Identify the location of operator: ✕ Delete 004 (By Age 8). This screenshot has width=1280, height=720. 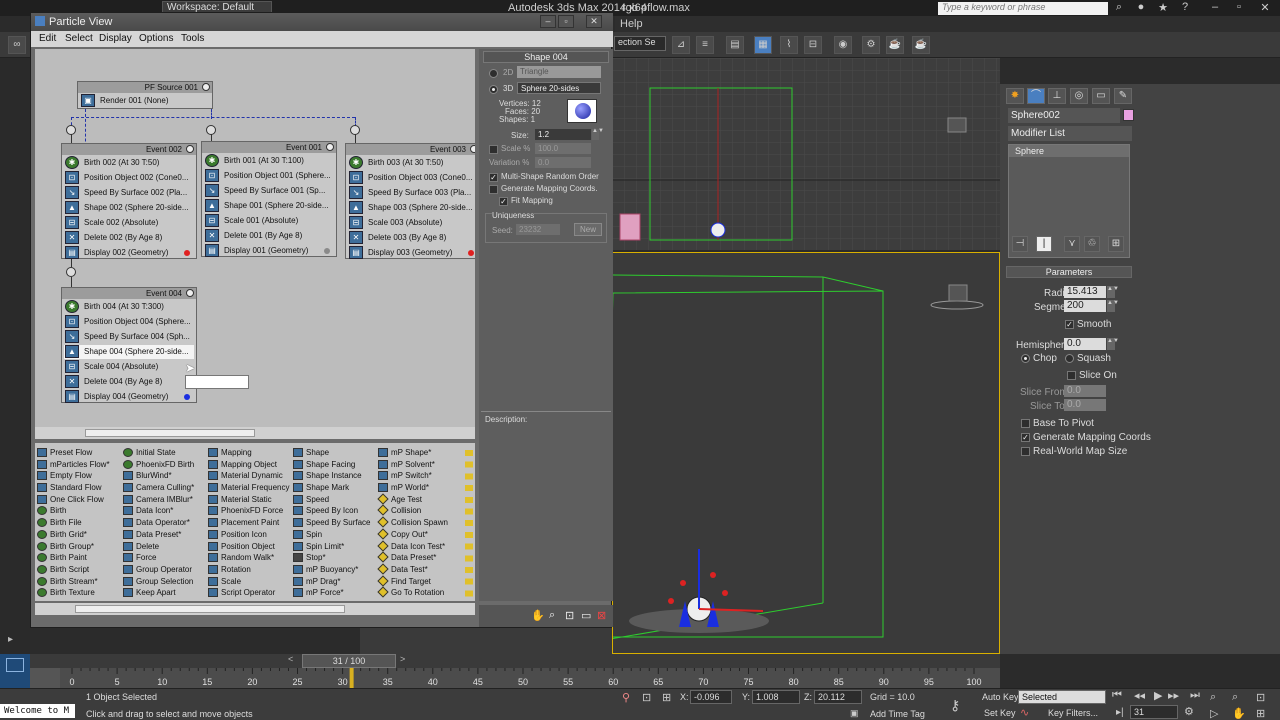
(129, 382).